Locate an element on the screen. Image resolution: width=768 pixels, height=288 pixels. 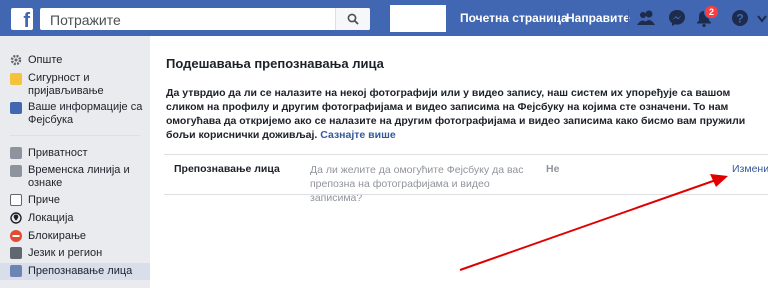
top-navigation-bar: f Почетна страница Направите 2 ? is located at coordinates (384, 18).